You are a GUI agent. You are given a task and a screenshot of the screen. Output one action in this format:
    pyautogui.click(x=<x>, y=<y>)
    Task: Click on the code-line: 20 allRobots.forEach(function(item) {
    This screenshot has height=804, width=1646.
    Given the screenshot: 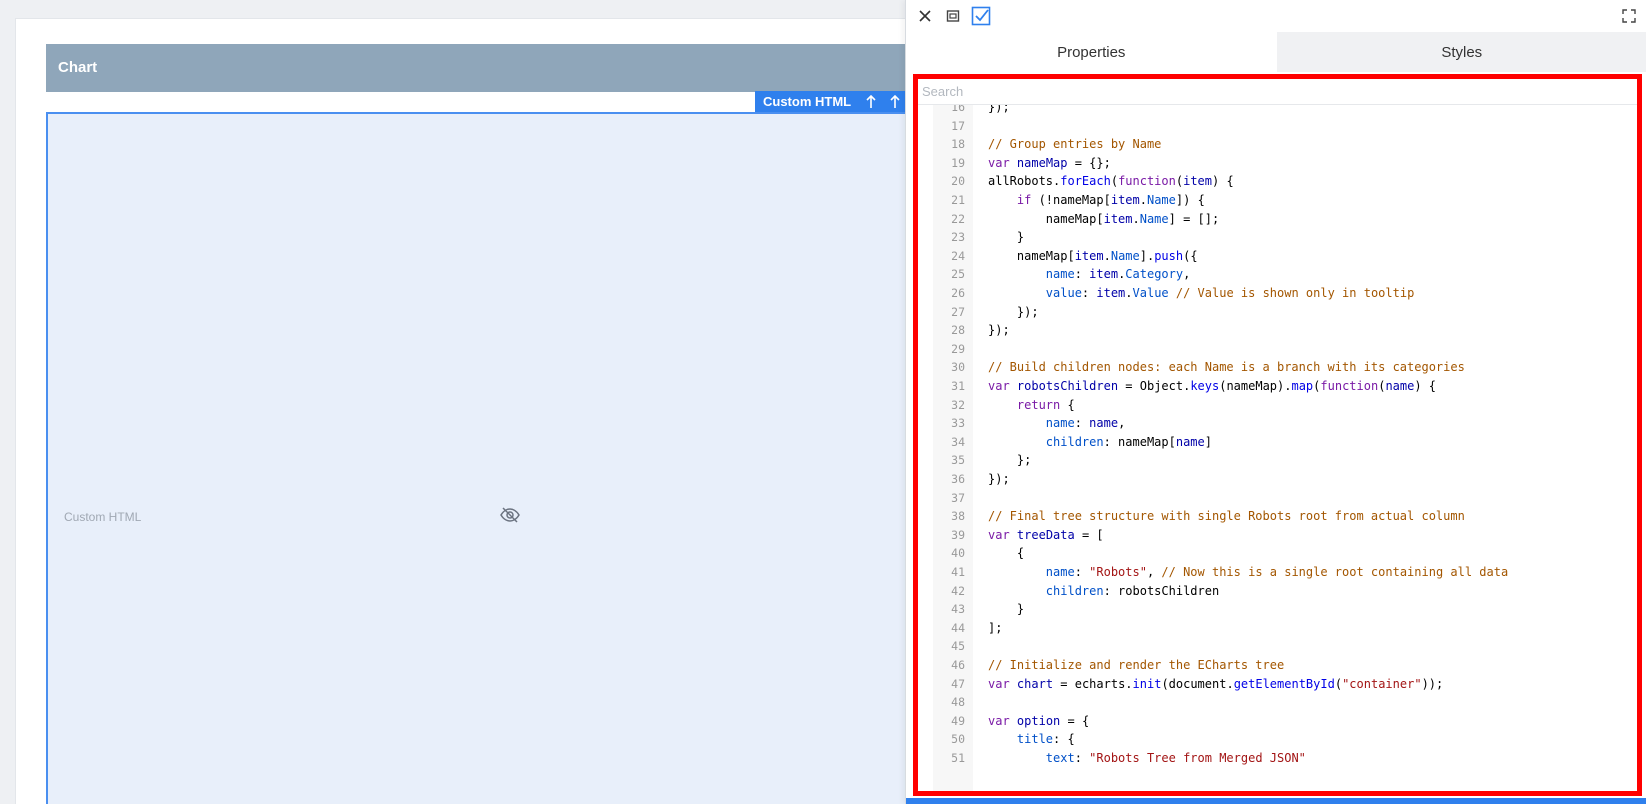 What is the action you would take?
    pyautogui.click(x=1277, y=181)
    